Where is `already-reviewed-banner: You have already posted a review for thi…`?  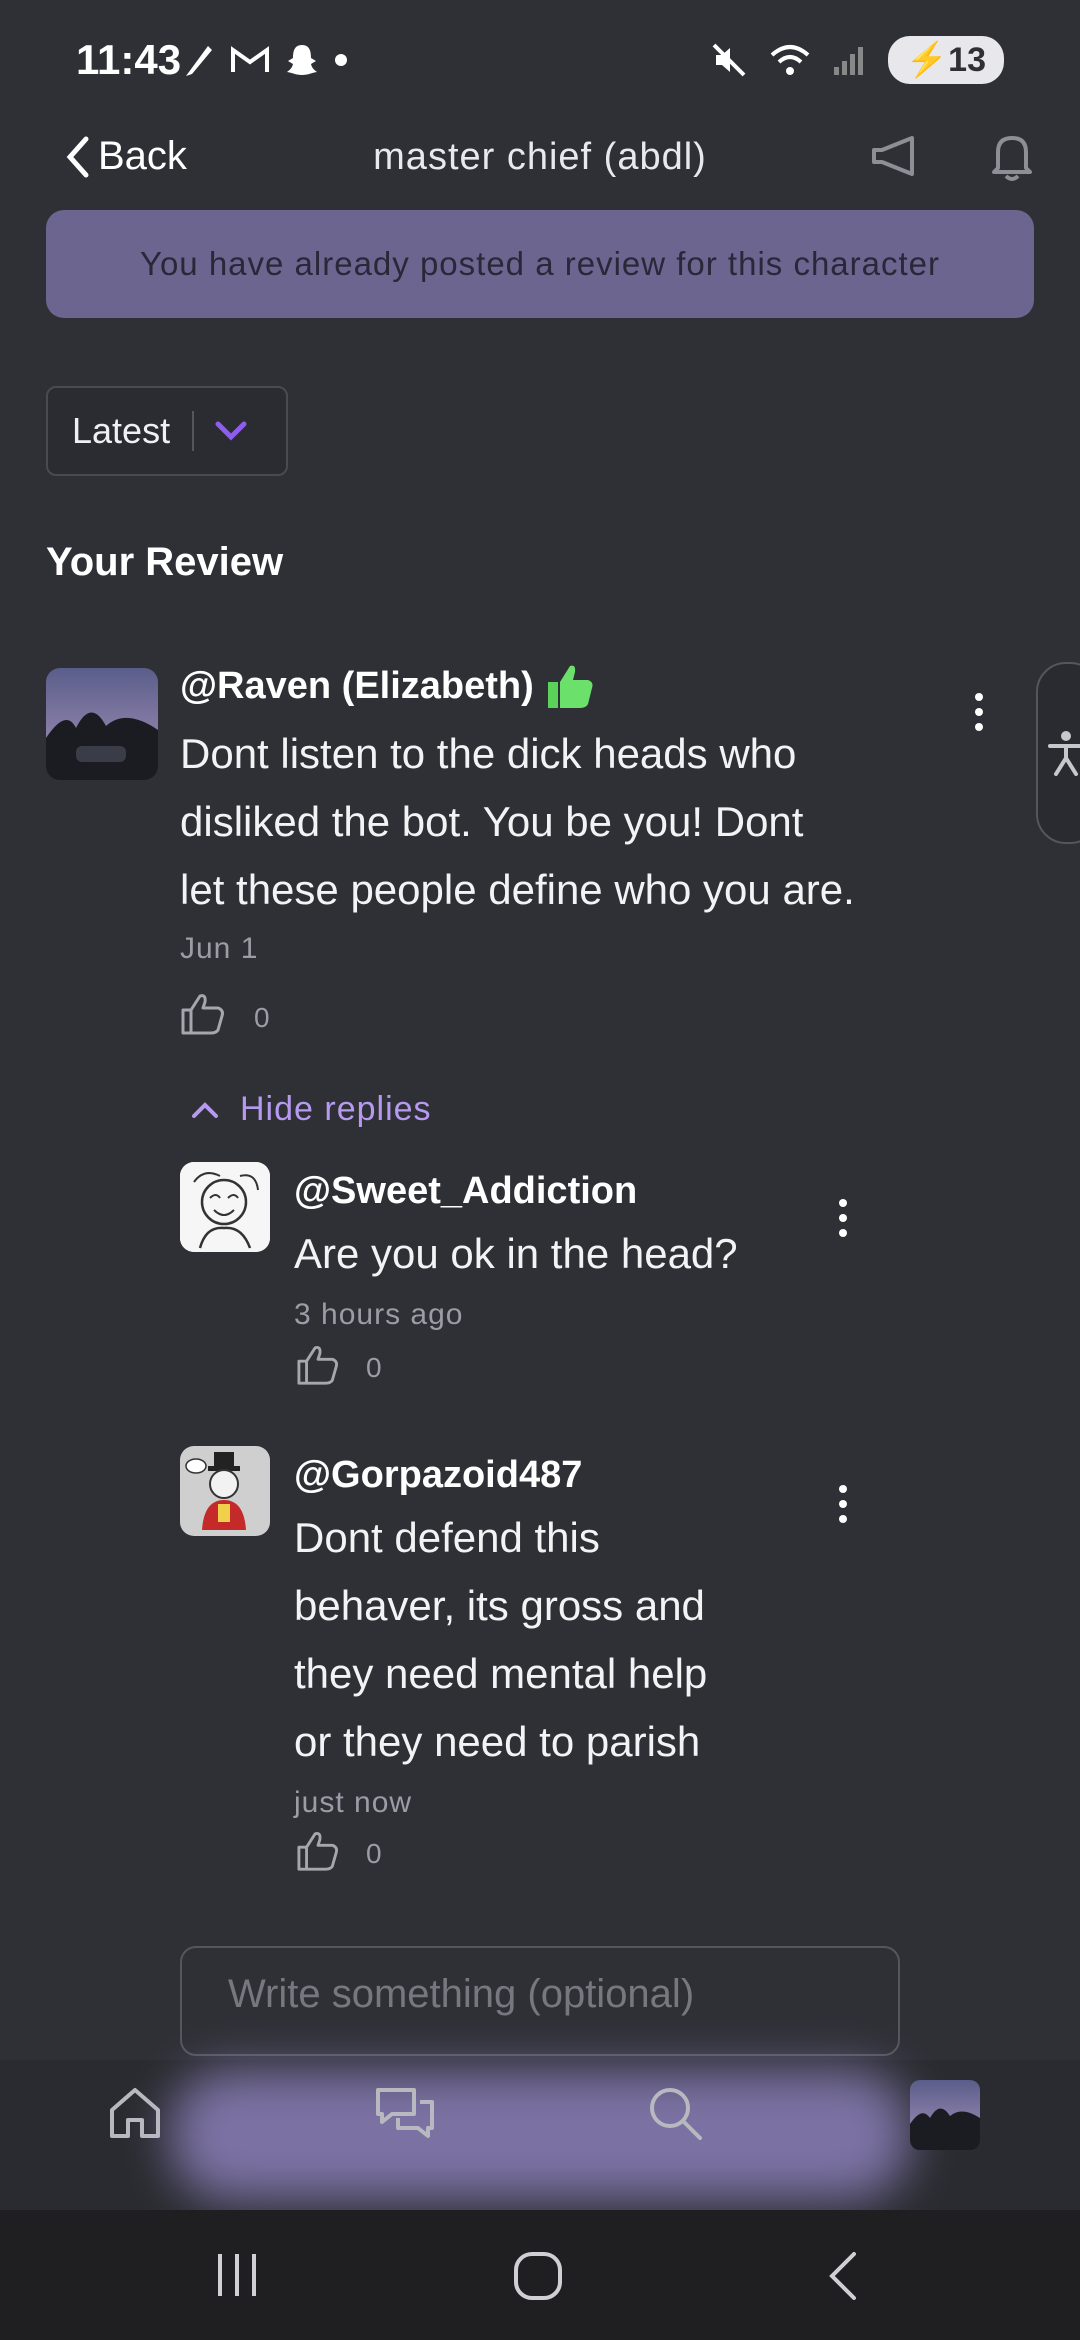 already-reviewed-banner: You have already posted a review for thi… is located at coordinates (540, 264).